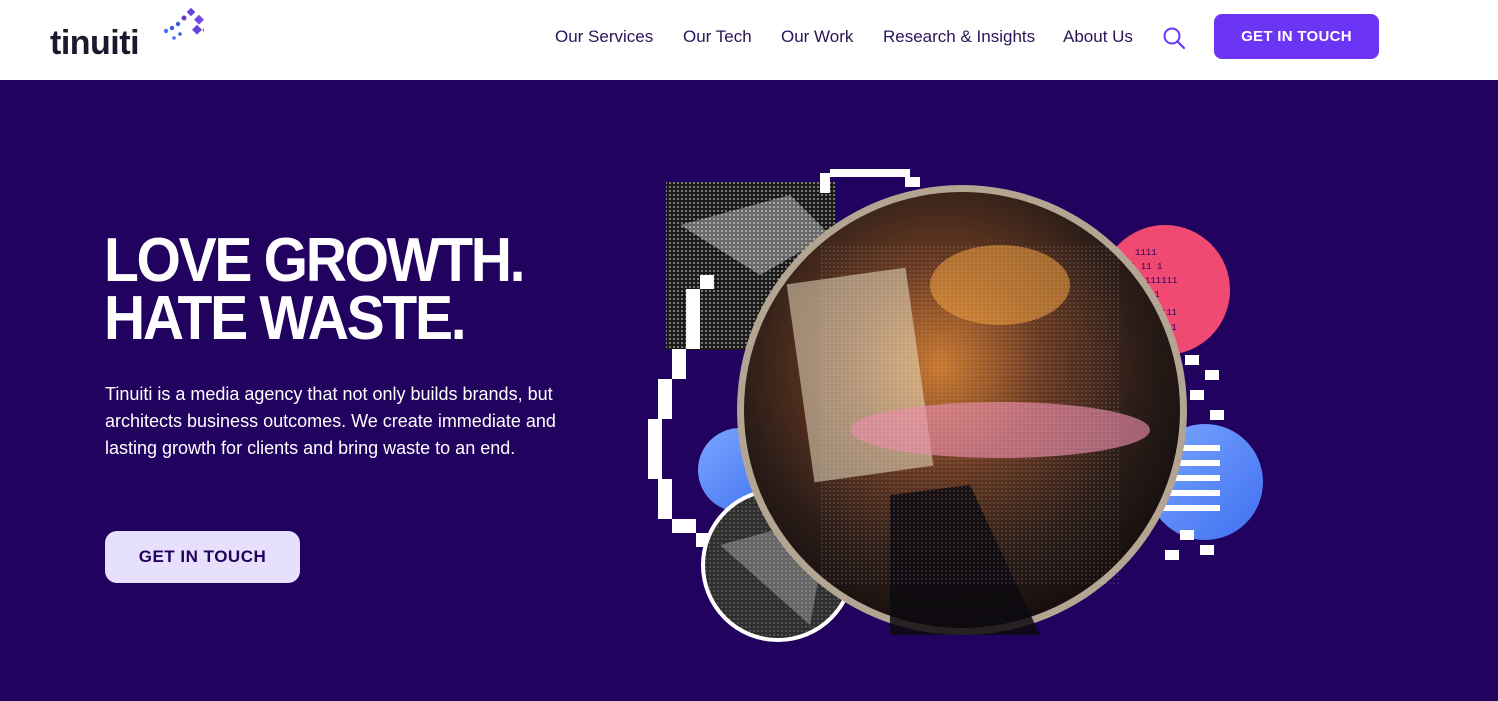  Describe the element at coordinates (202, 557) in the screenshot. I see `get-in-touch-hero-button: GET IN TOUCH` at that location.